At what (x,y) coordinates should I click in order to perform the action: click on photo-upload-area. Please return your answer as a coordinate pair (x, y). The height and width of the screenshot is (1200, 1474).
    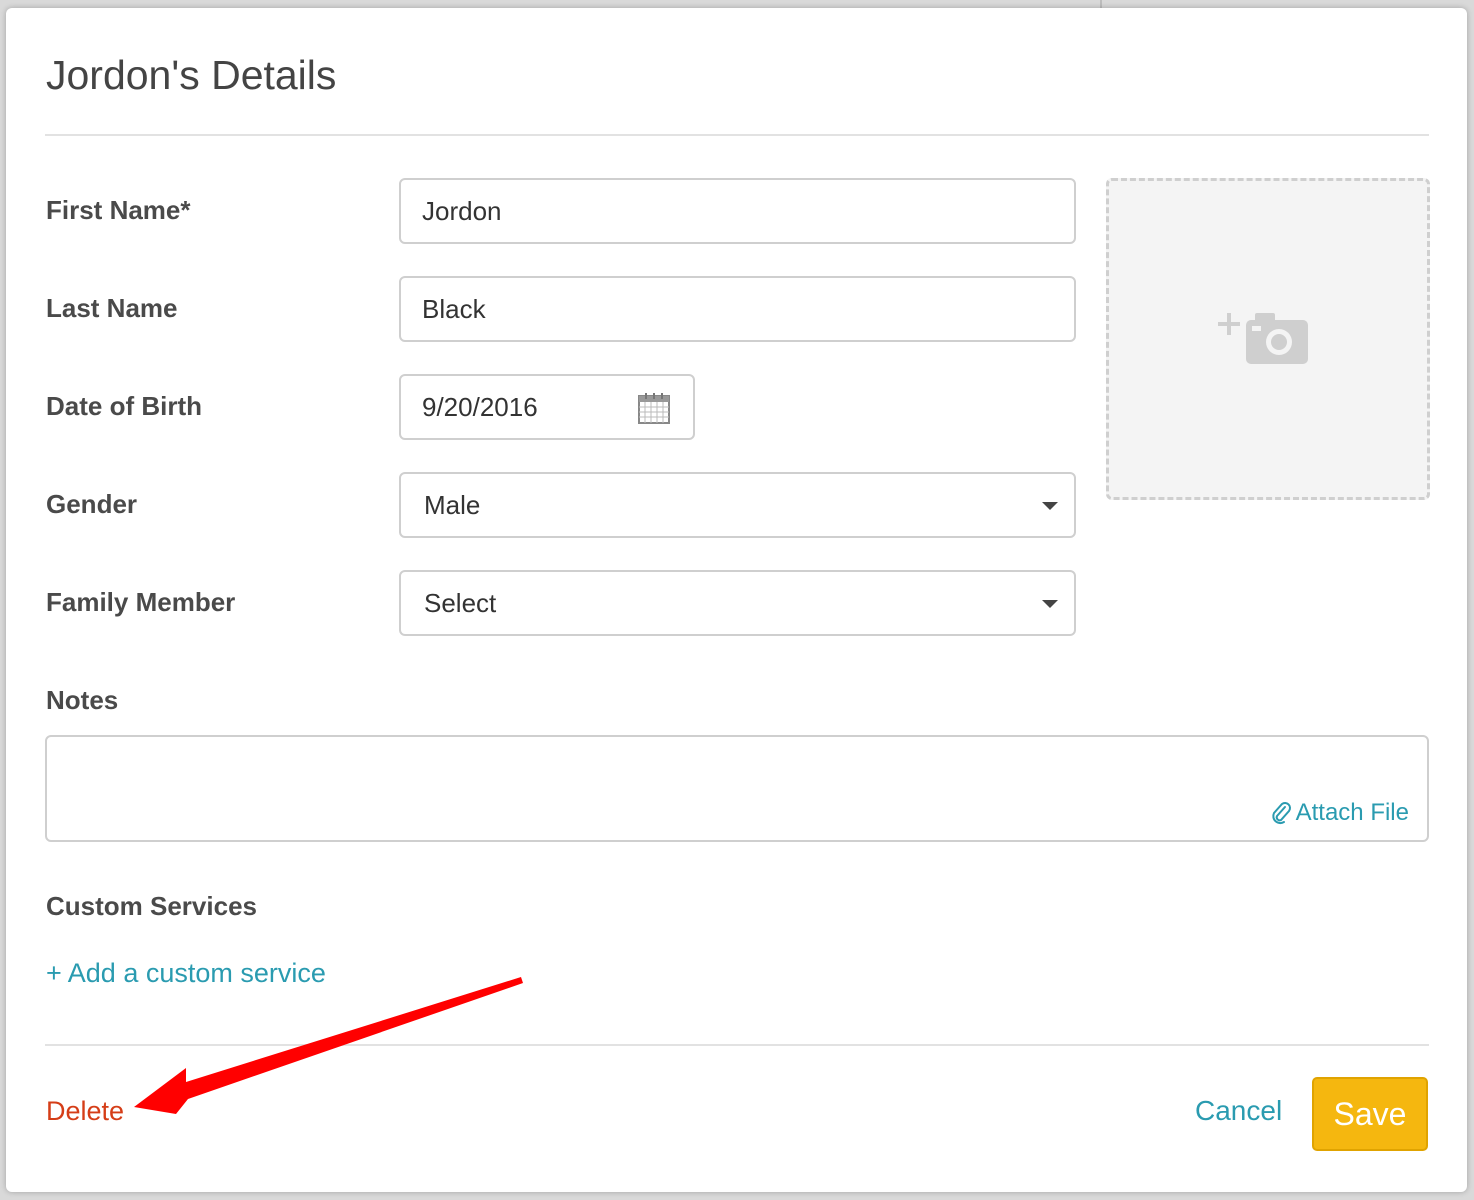
    Looking at the image, I should click on (1268, 339).